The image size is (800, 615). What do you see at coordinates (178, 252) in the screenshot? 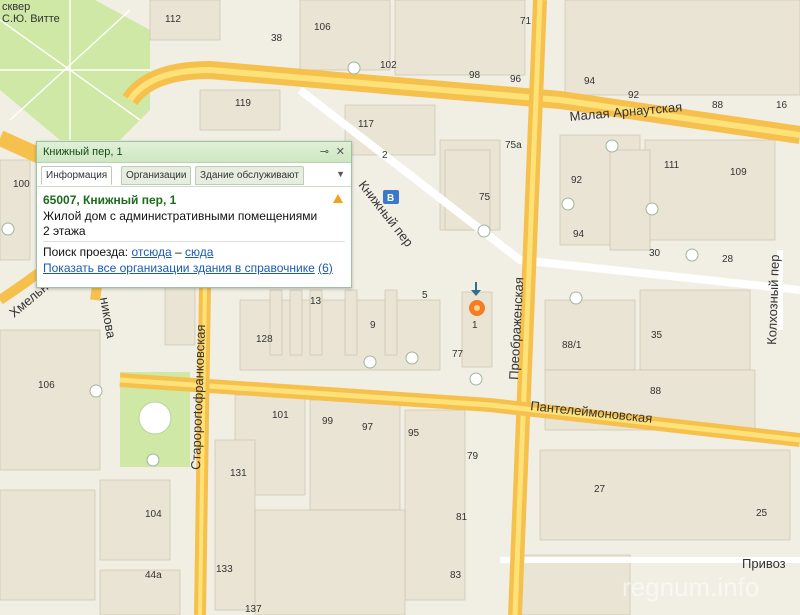
I see `route-dash: –` at bounding box center [178, 252].